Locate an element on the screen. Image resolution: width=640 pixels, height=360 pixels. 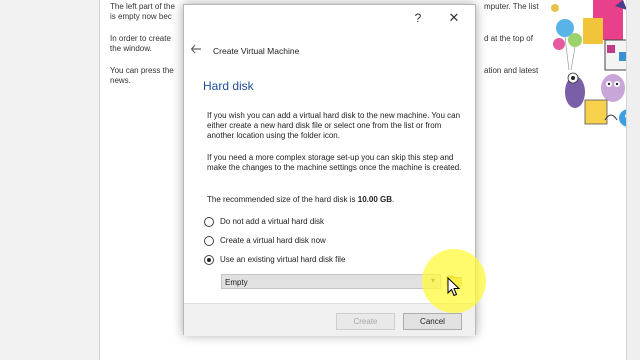
welcome-line: d at the top of is located at coordinates (508, 38).